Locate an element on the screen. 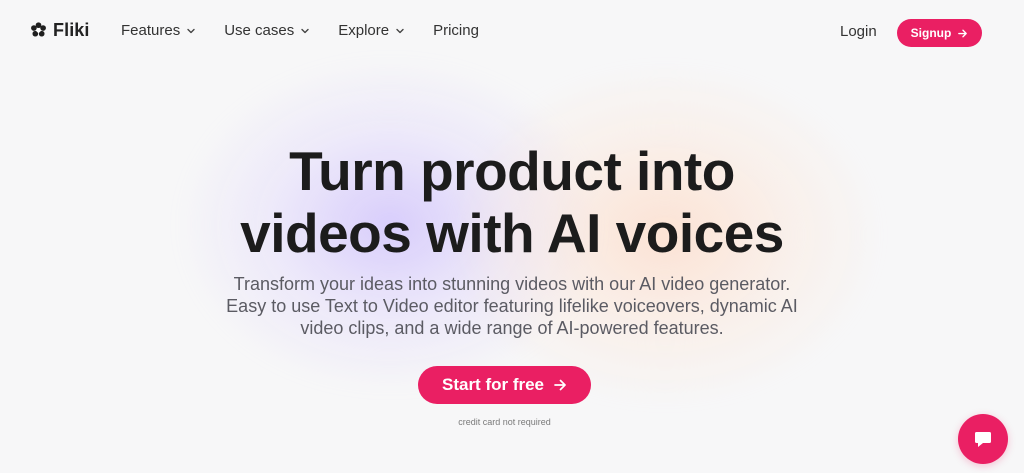  nav-item-label: Features is located at coordinates (151, 30).